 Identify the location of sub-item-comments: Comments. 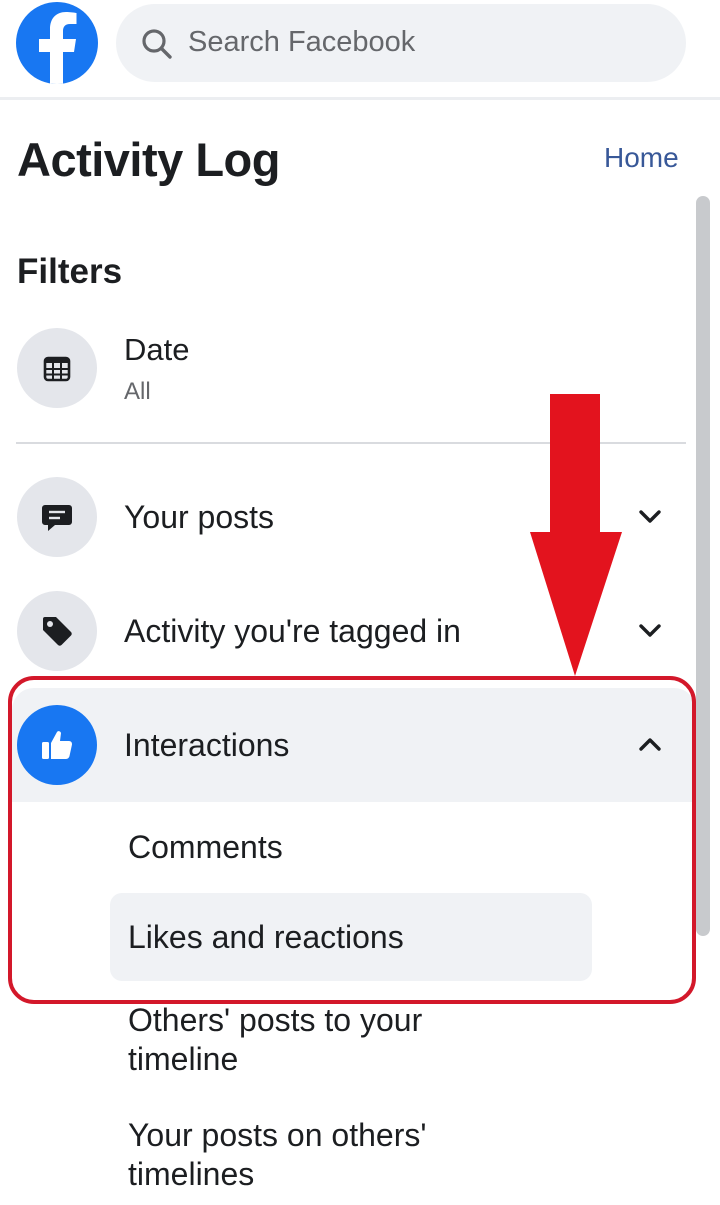
(205, 847).